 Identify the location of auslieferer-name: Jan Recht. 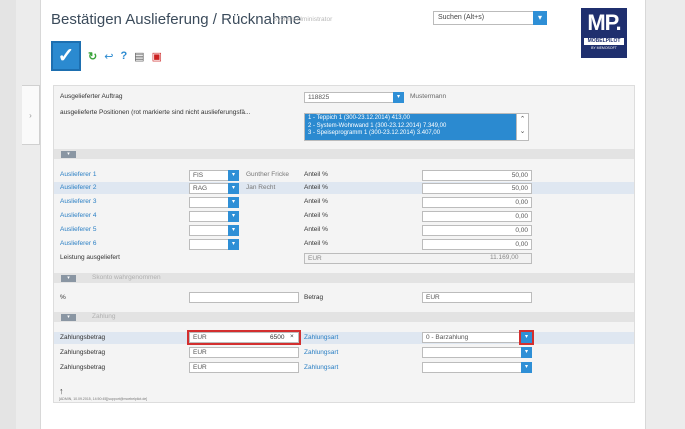
(261, 187).